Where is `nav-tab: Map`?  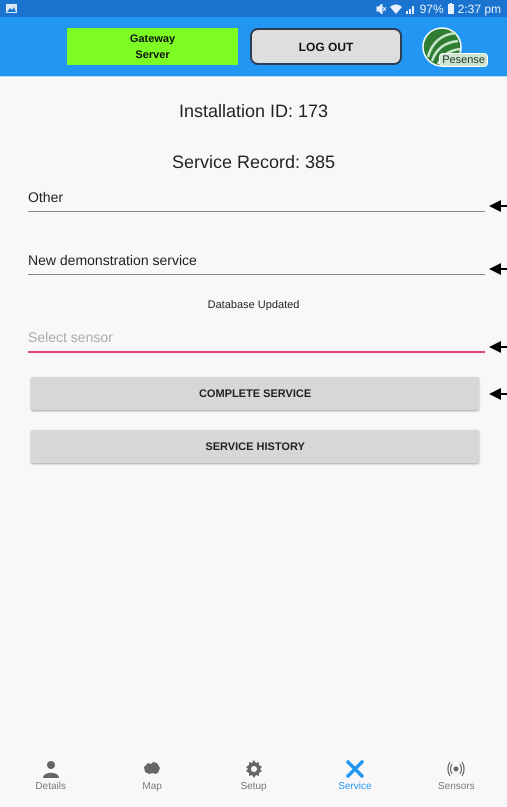
nav-tab: Map is located at coordinates (152, 781).